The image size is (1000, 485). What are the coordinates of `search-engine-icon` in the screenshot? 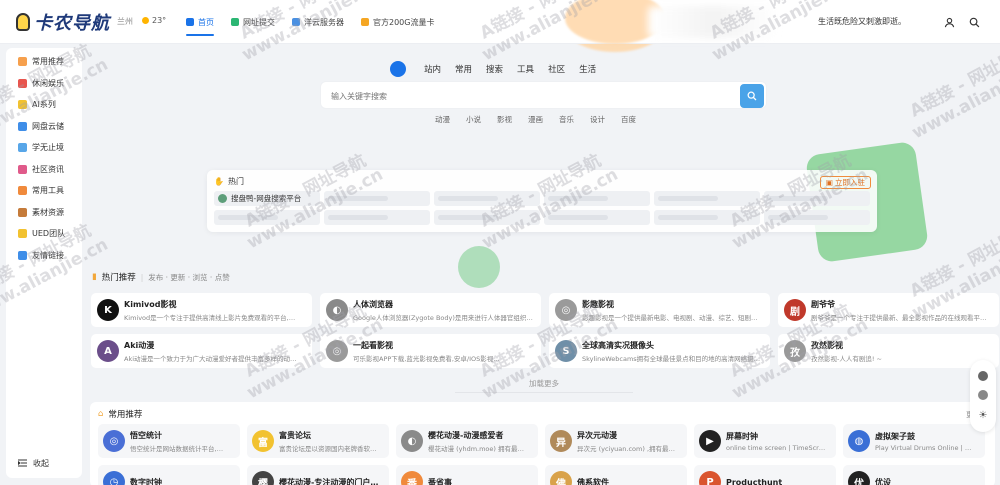 It's located at (398, 69).